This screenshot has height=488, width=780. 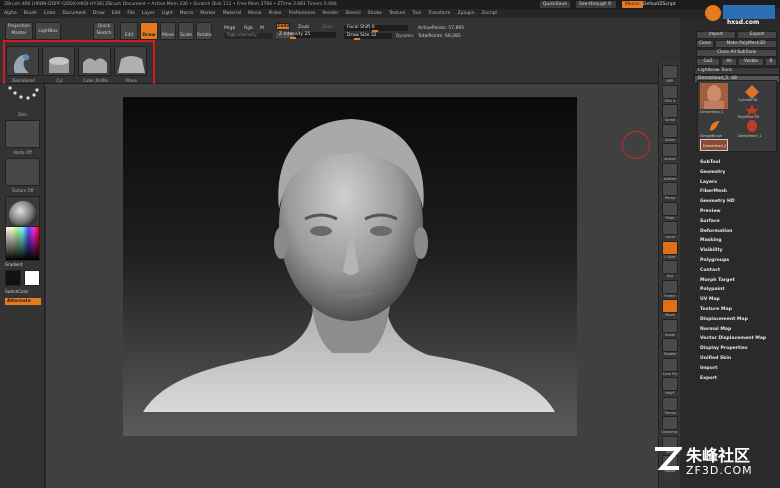 What do you see at coordinates (416, 13) in the screenshot?
I see `menu-tool: Tool` at bounding box center [416, 13].